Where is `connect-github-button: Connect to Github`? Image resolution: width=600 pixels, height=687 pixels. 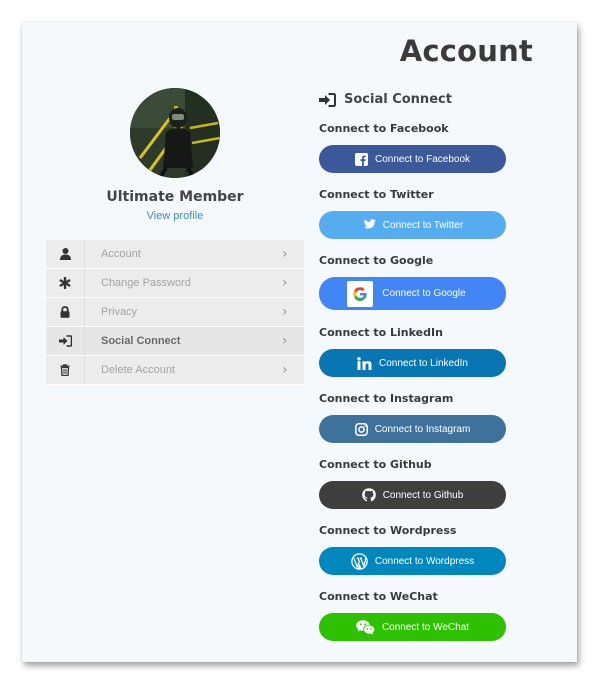
connect-github-button: Connect to Github is located at coordinates (412, 495).